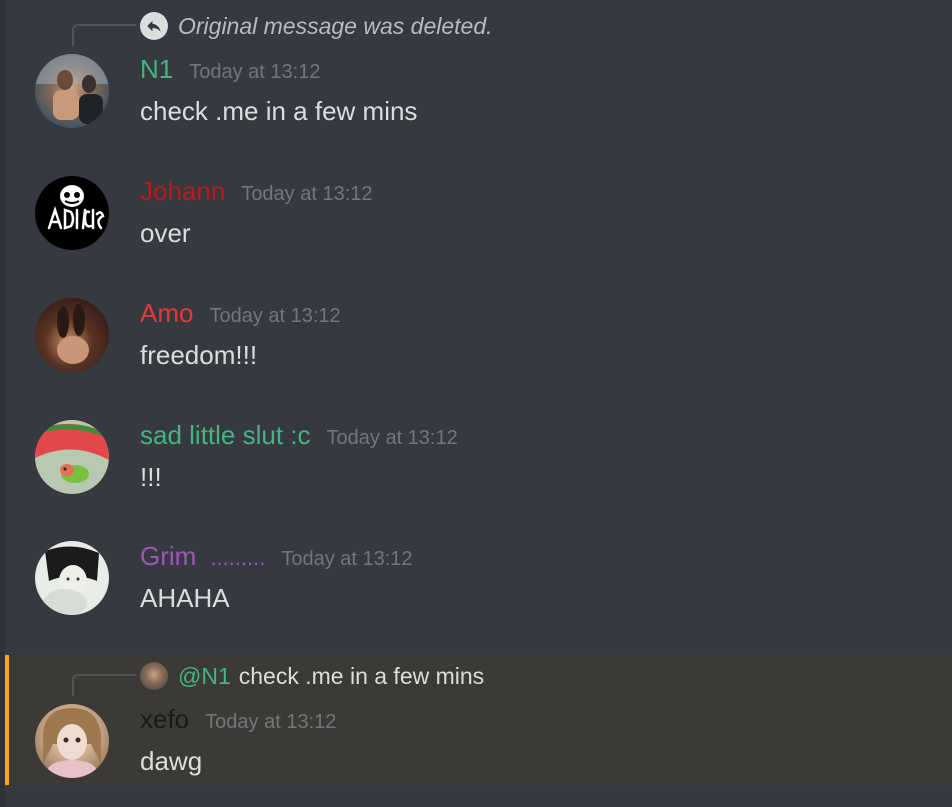 Image resolution: width=952 pixels, height=807 pixels. I want to click on username: Amo, so click(166, 313).